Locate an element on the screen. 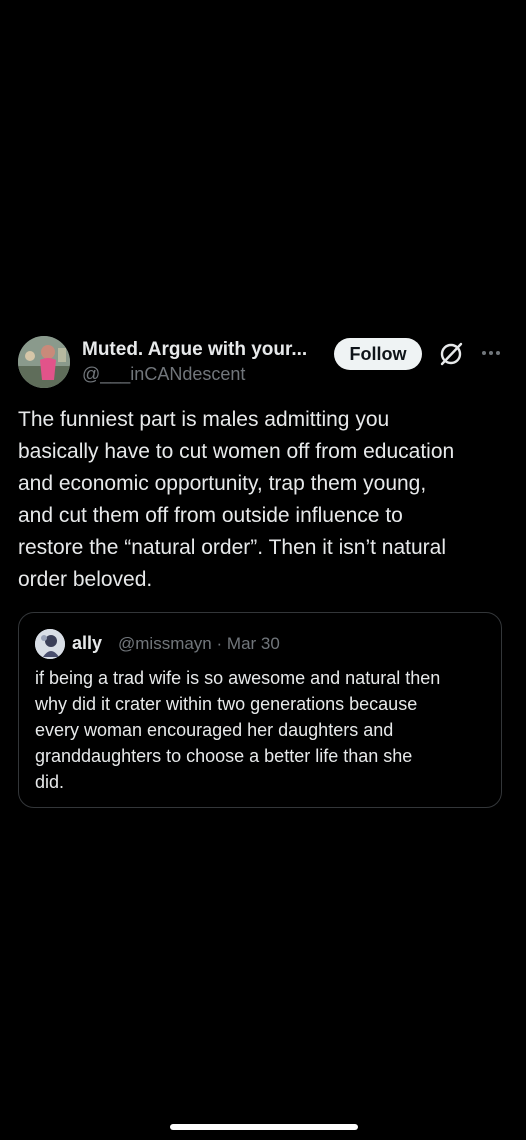  quoted-author-handle: @missmayn is located at coordinates (165, 643).